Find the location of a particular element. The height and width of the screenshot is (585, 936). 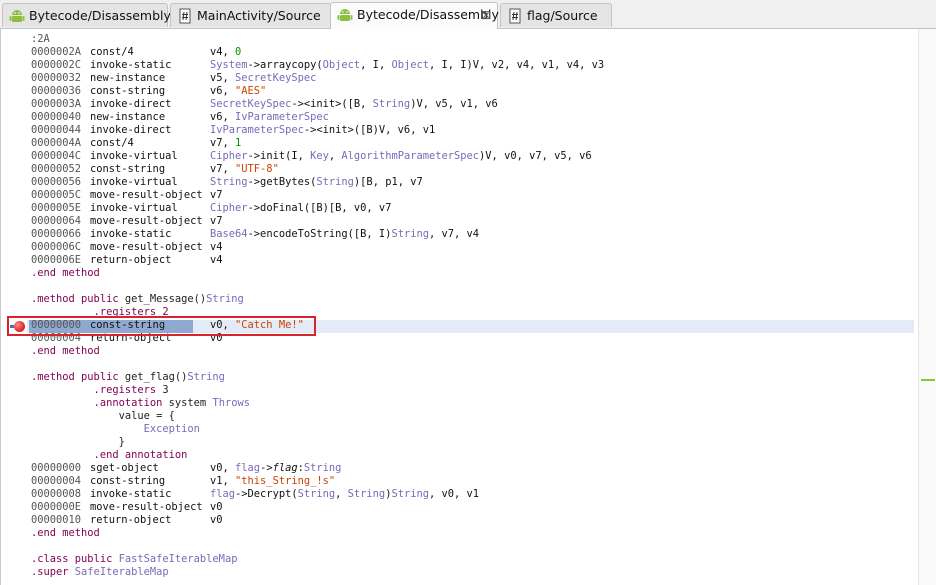

code-token: v6, is located at coordinates (223, 91).